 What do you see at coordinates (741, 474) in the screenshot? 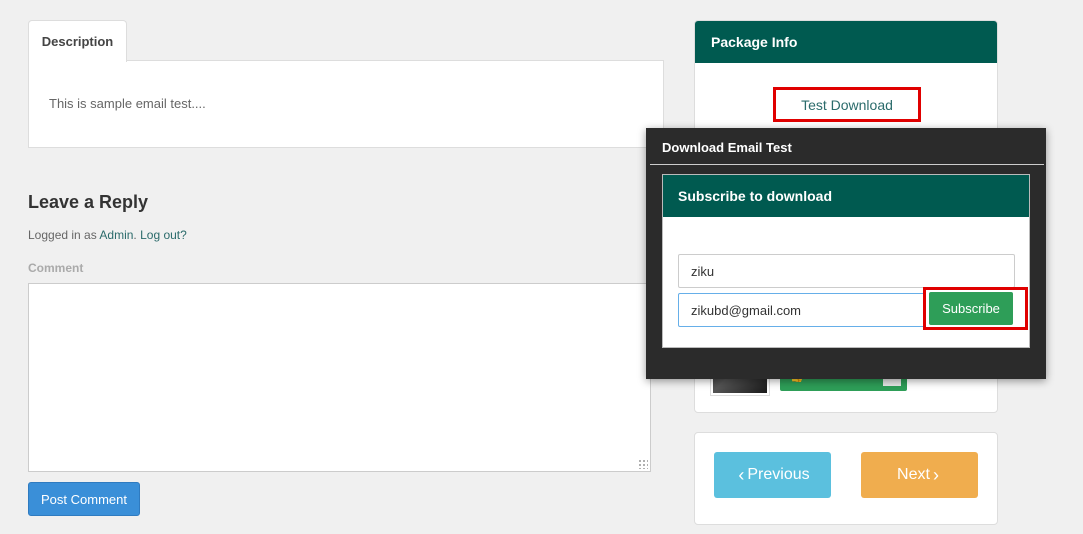
I see `chevron-left-icon: ‹` at bounding box center [741, 474].